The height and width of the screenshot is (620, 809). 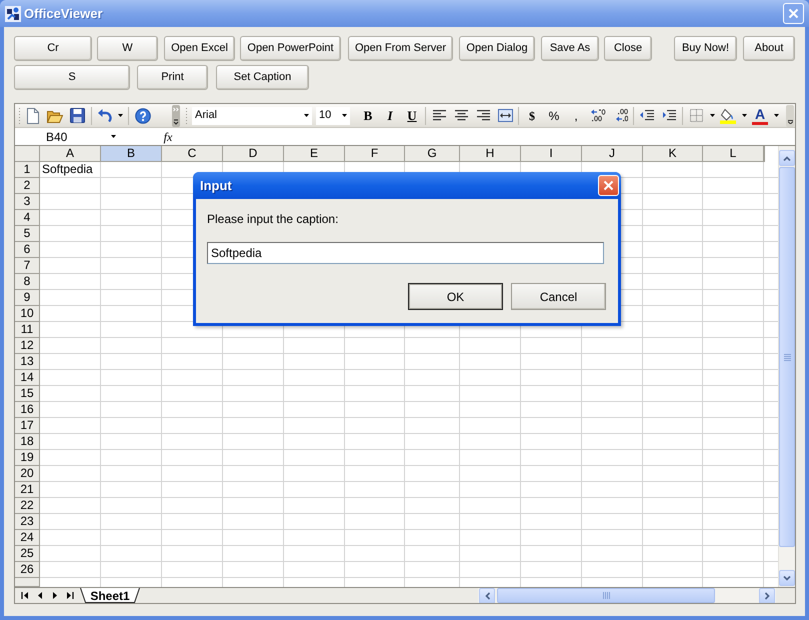 I want to click on insert-function-button: fx, so click(x=168, y=137).